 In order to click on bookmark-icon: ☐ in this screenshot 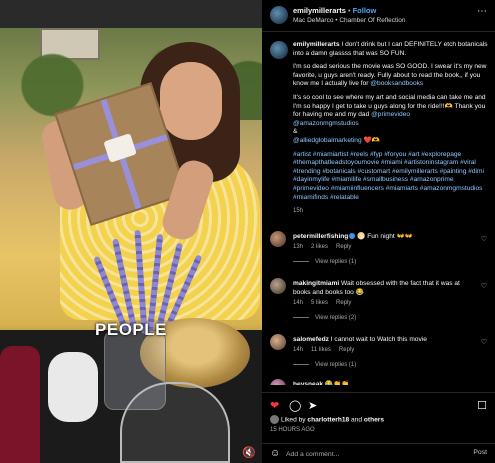, I will do `click(482, 405)`.